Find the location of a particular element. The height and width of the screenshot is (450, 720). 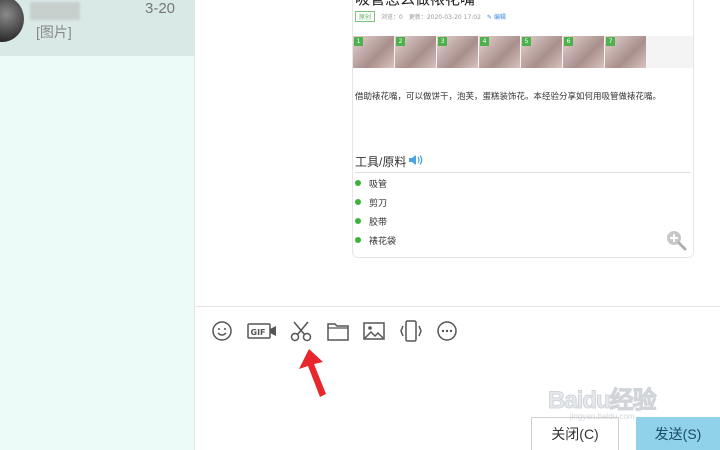

edit-icon: ✎ is located at coordinates (489, 17).